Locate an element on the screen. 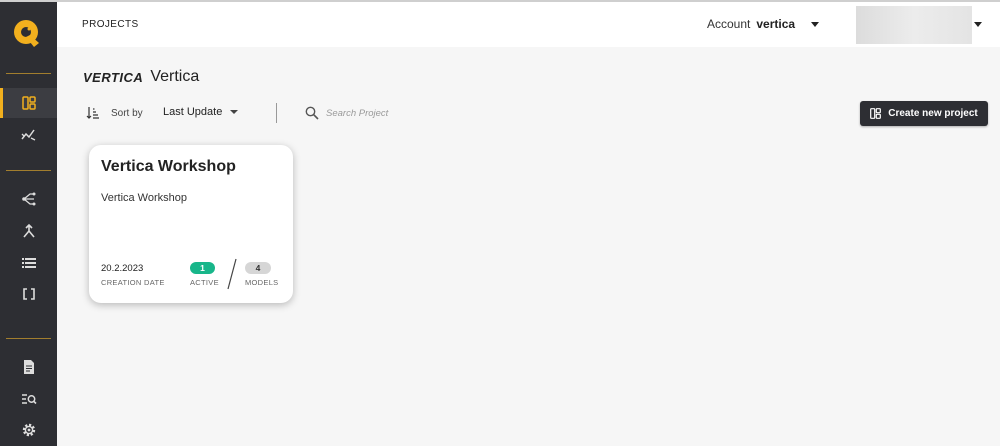 The width and height of the screenshot is (1000, 446). sidebar-item-analytics is located at coordinates (28, 134).